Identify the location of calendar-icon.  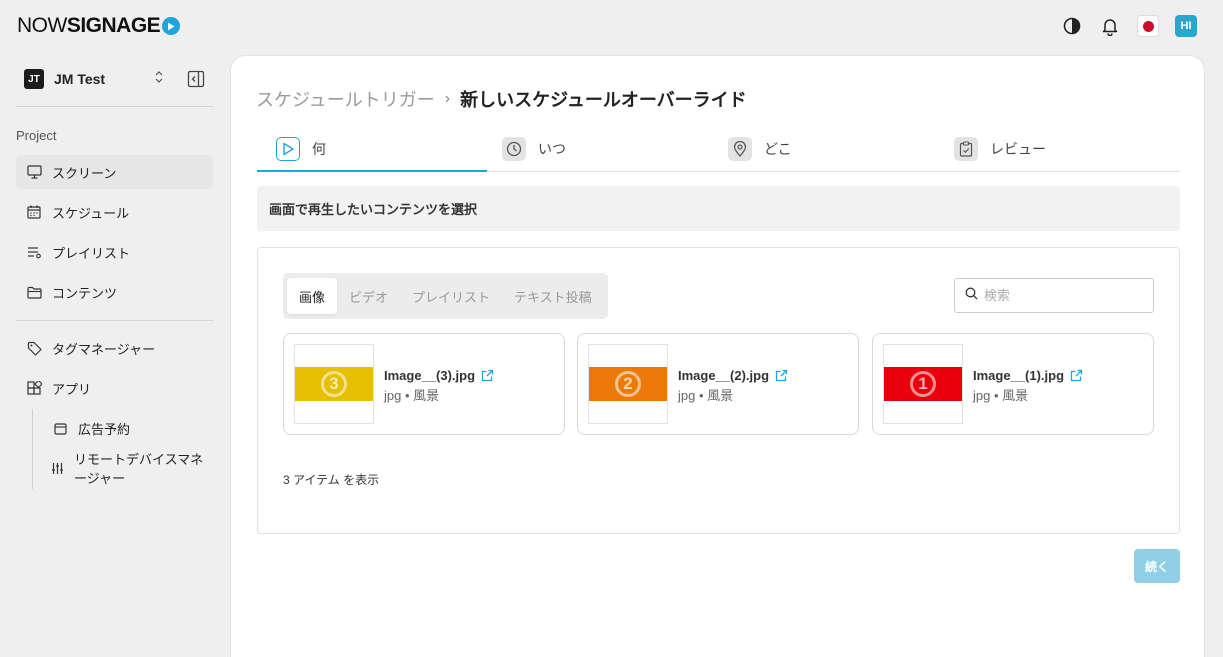
(34, 212).